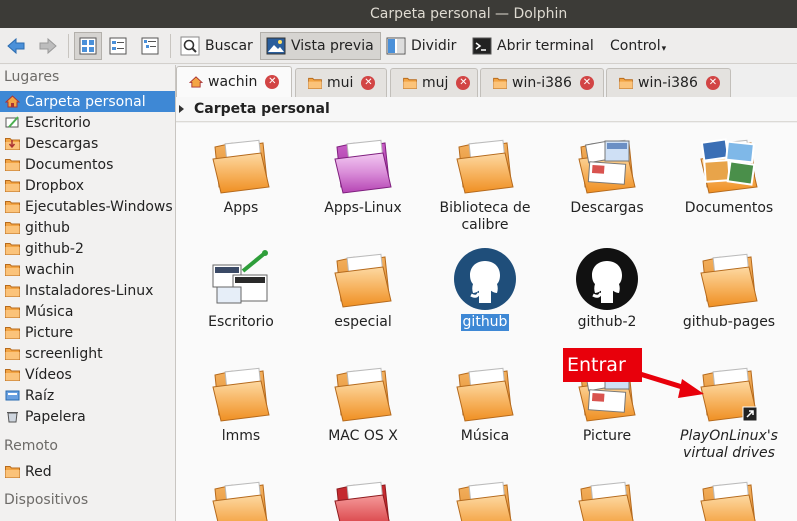  Describe the element at coordinates (87, 311) in the screenshot. I see `sidebar-item: Música` at that location.